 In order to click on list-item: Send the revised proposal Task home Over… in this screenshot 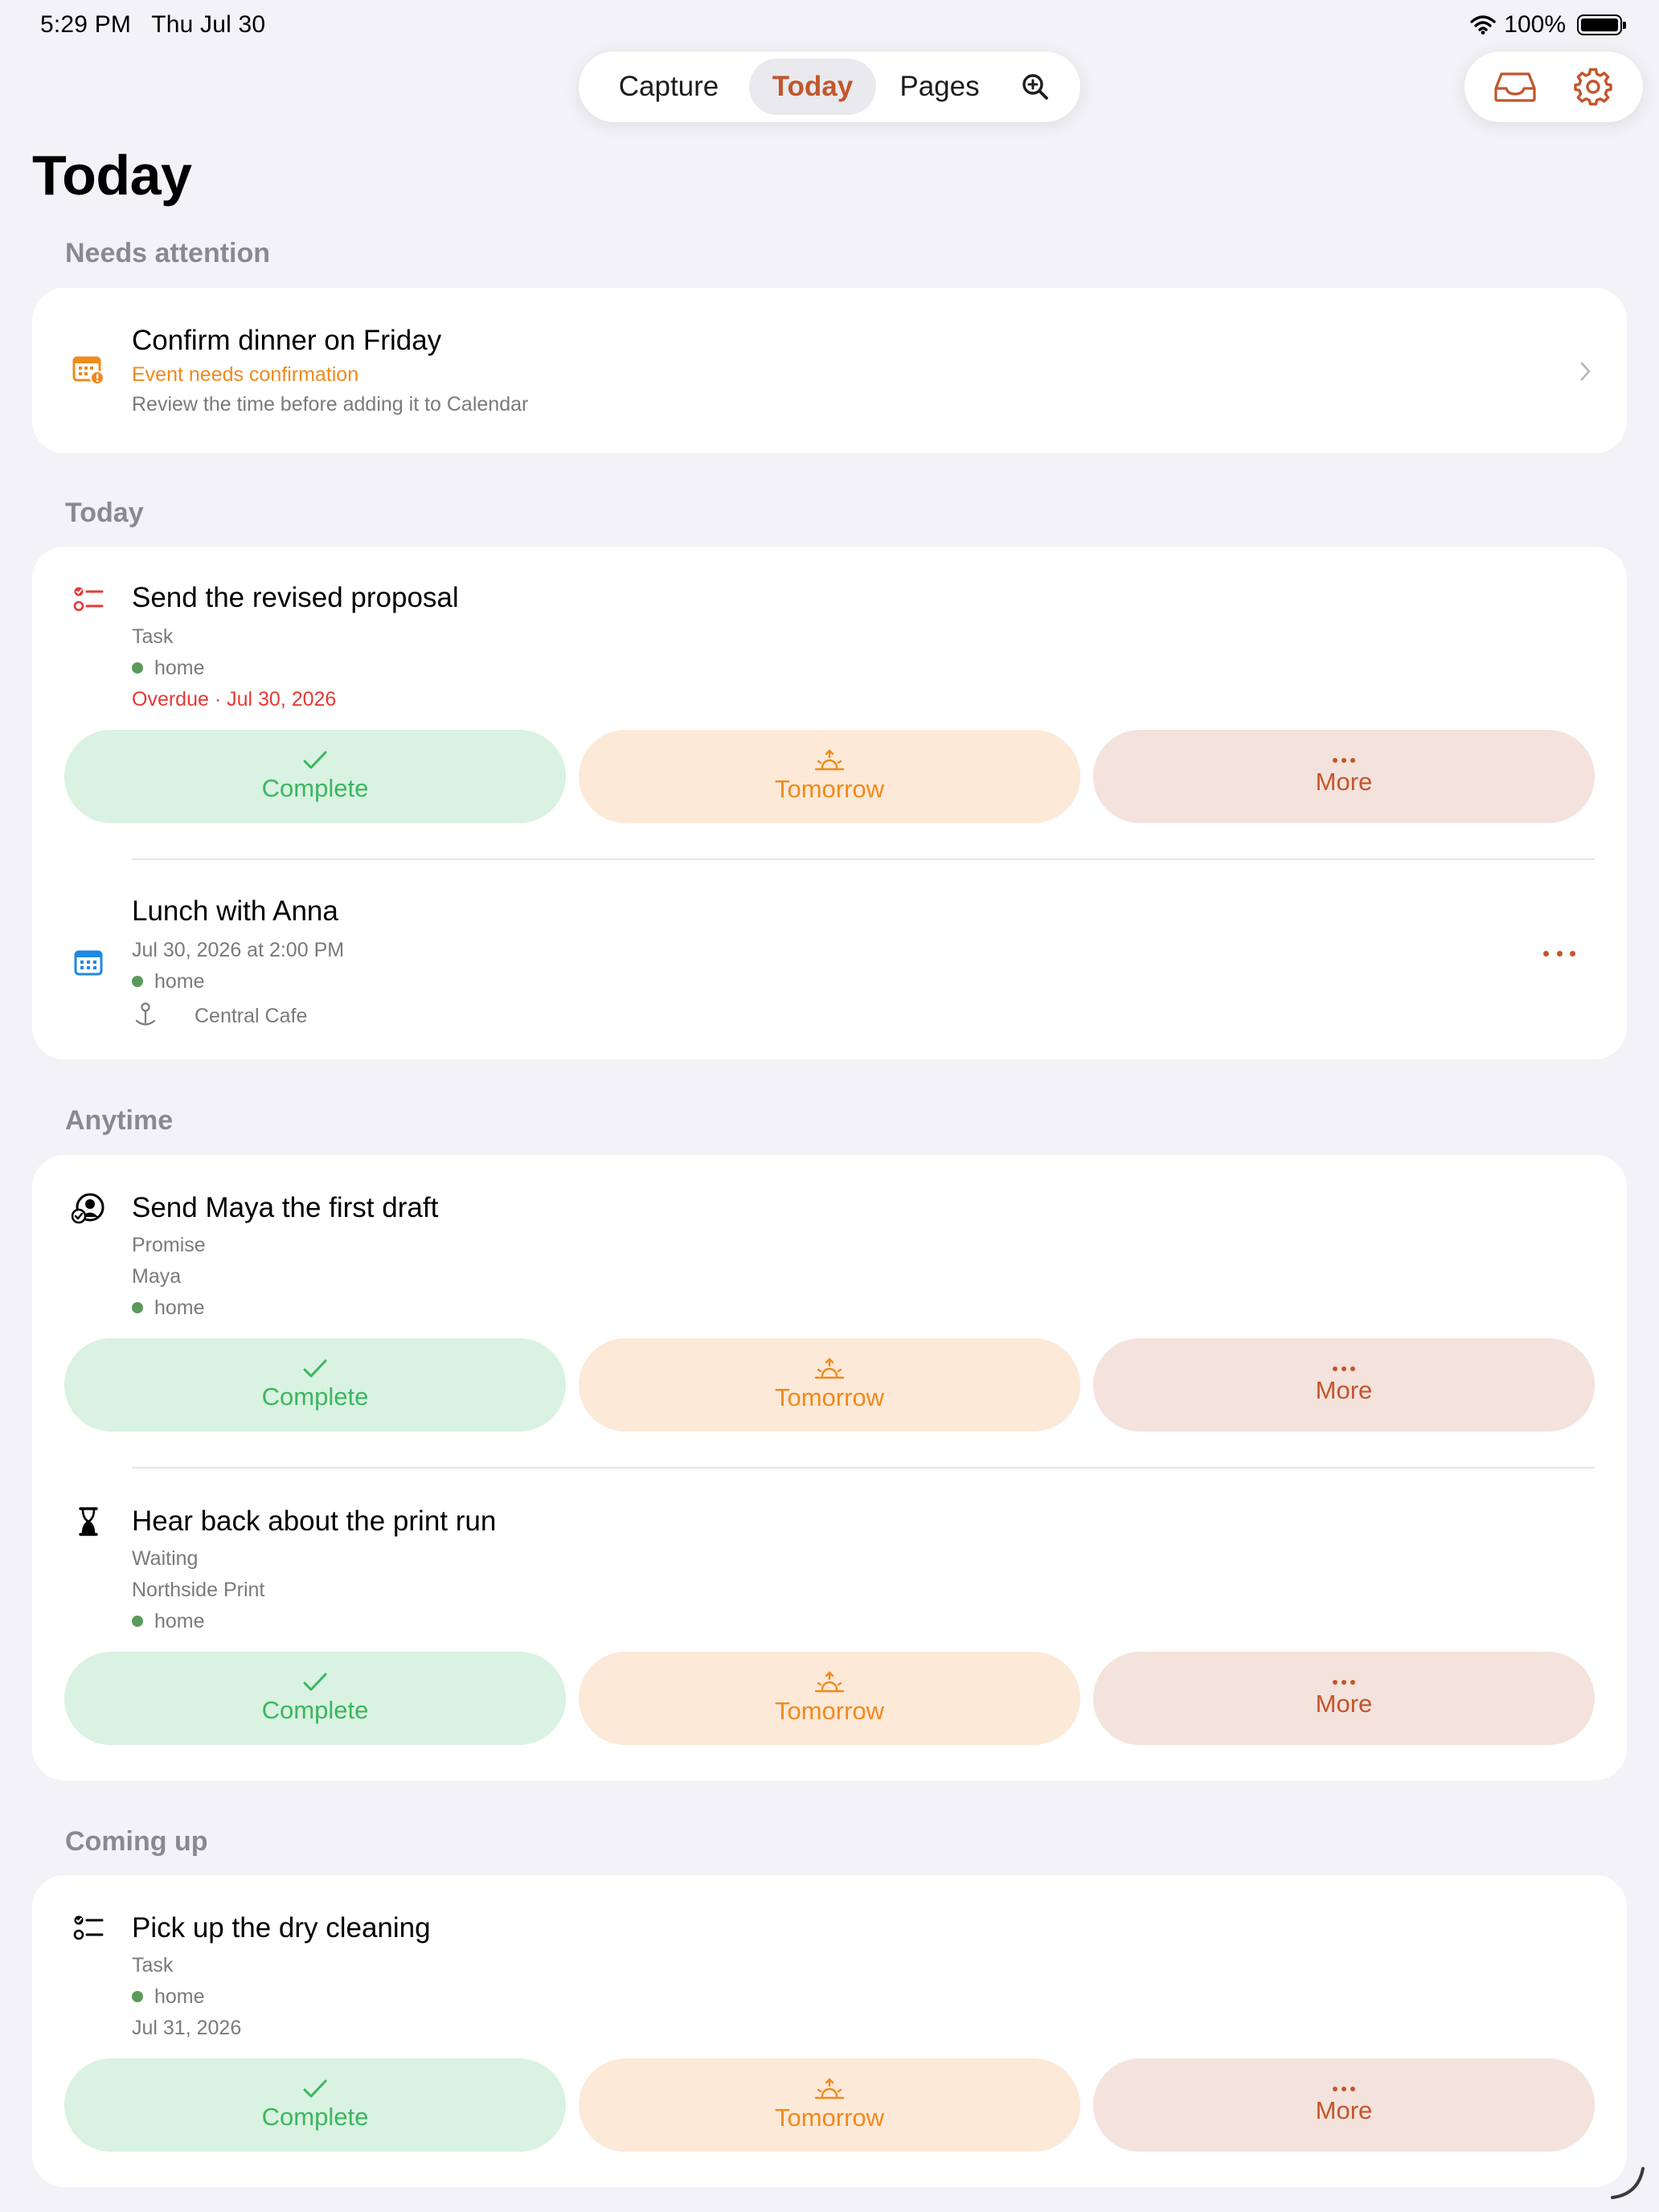, I will do `click(829, 703)`.